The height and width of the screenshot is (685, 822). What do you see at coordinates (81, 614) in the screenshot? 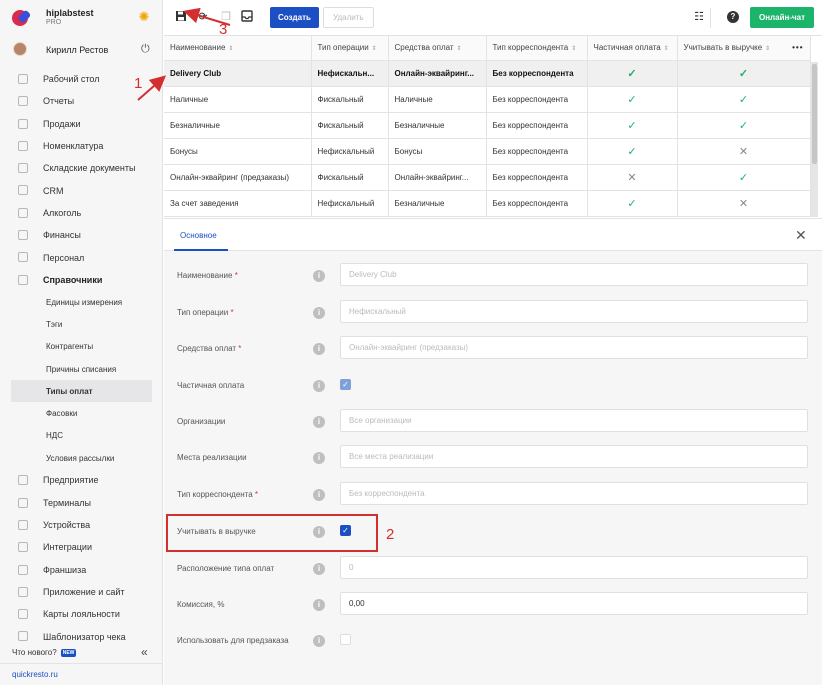
I see `sidebar-item: Карты лояльности` at bounding box center [81, 614].